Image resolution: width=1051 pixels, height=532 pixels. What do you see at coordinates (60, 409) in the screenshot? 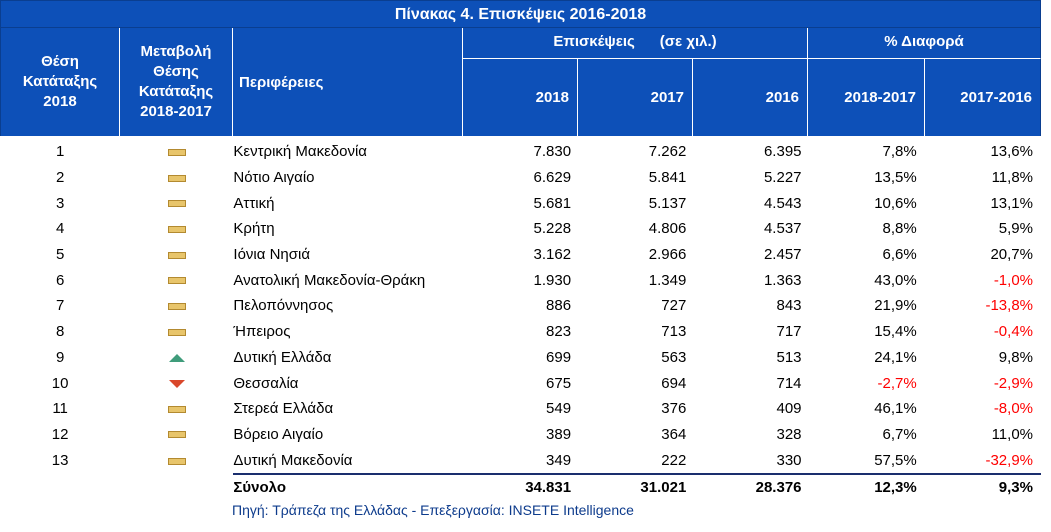
I see `rank-cell: 11` at bounding box center [60, 409].